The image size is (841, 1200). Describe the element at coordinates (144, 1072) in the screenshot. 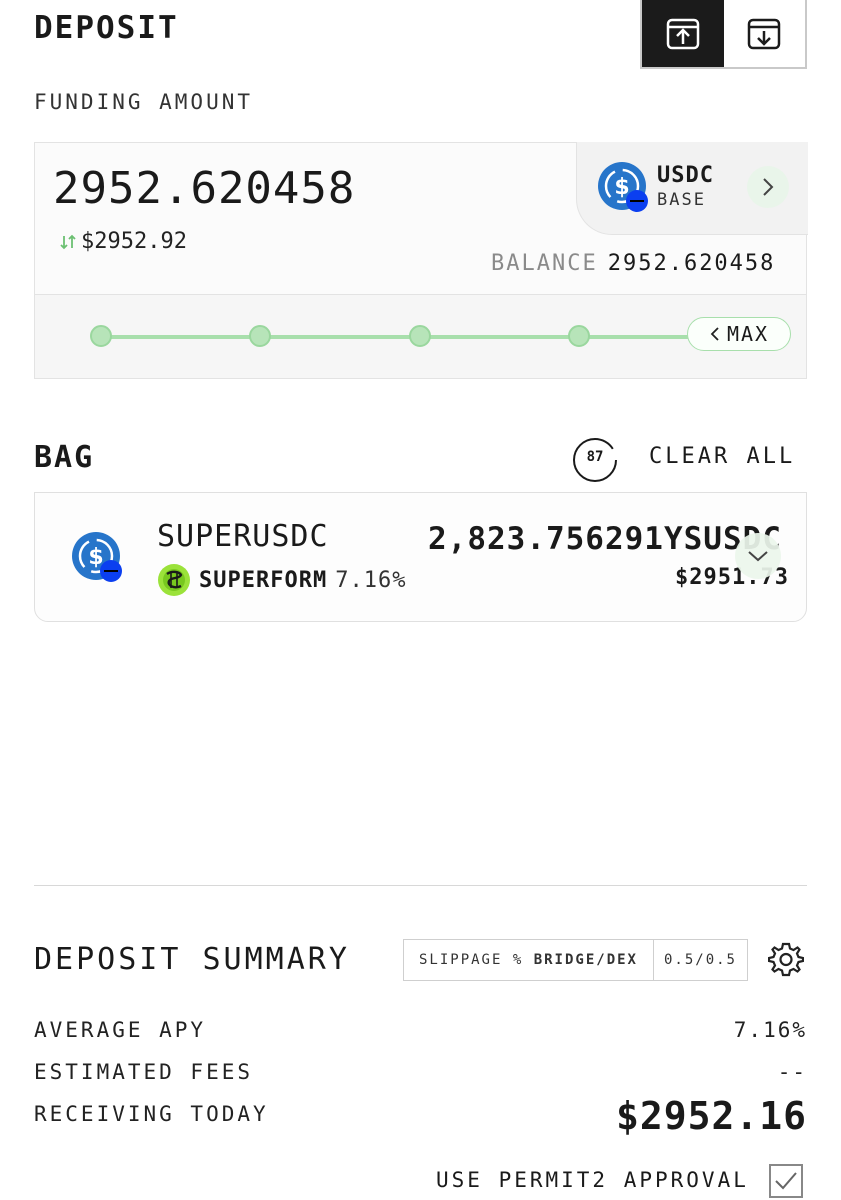

I see `estimated-fees-label: ESTIMATED FEES` at that location.